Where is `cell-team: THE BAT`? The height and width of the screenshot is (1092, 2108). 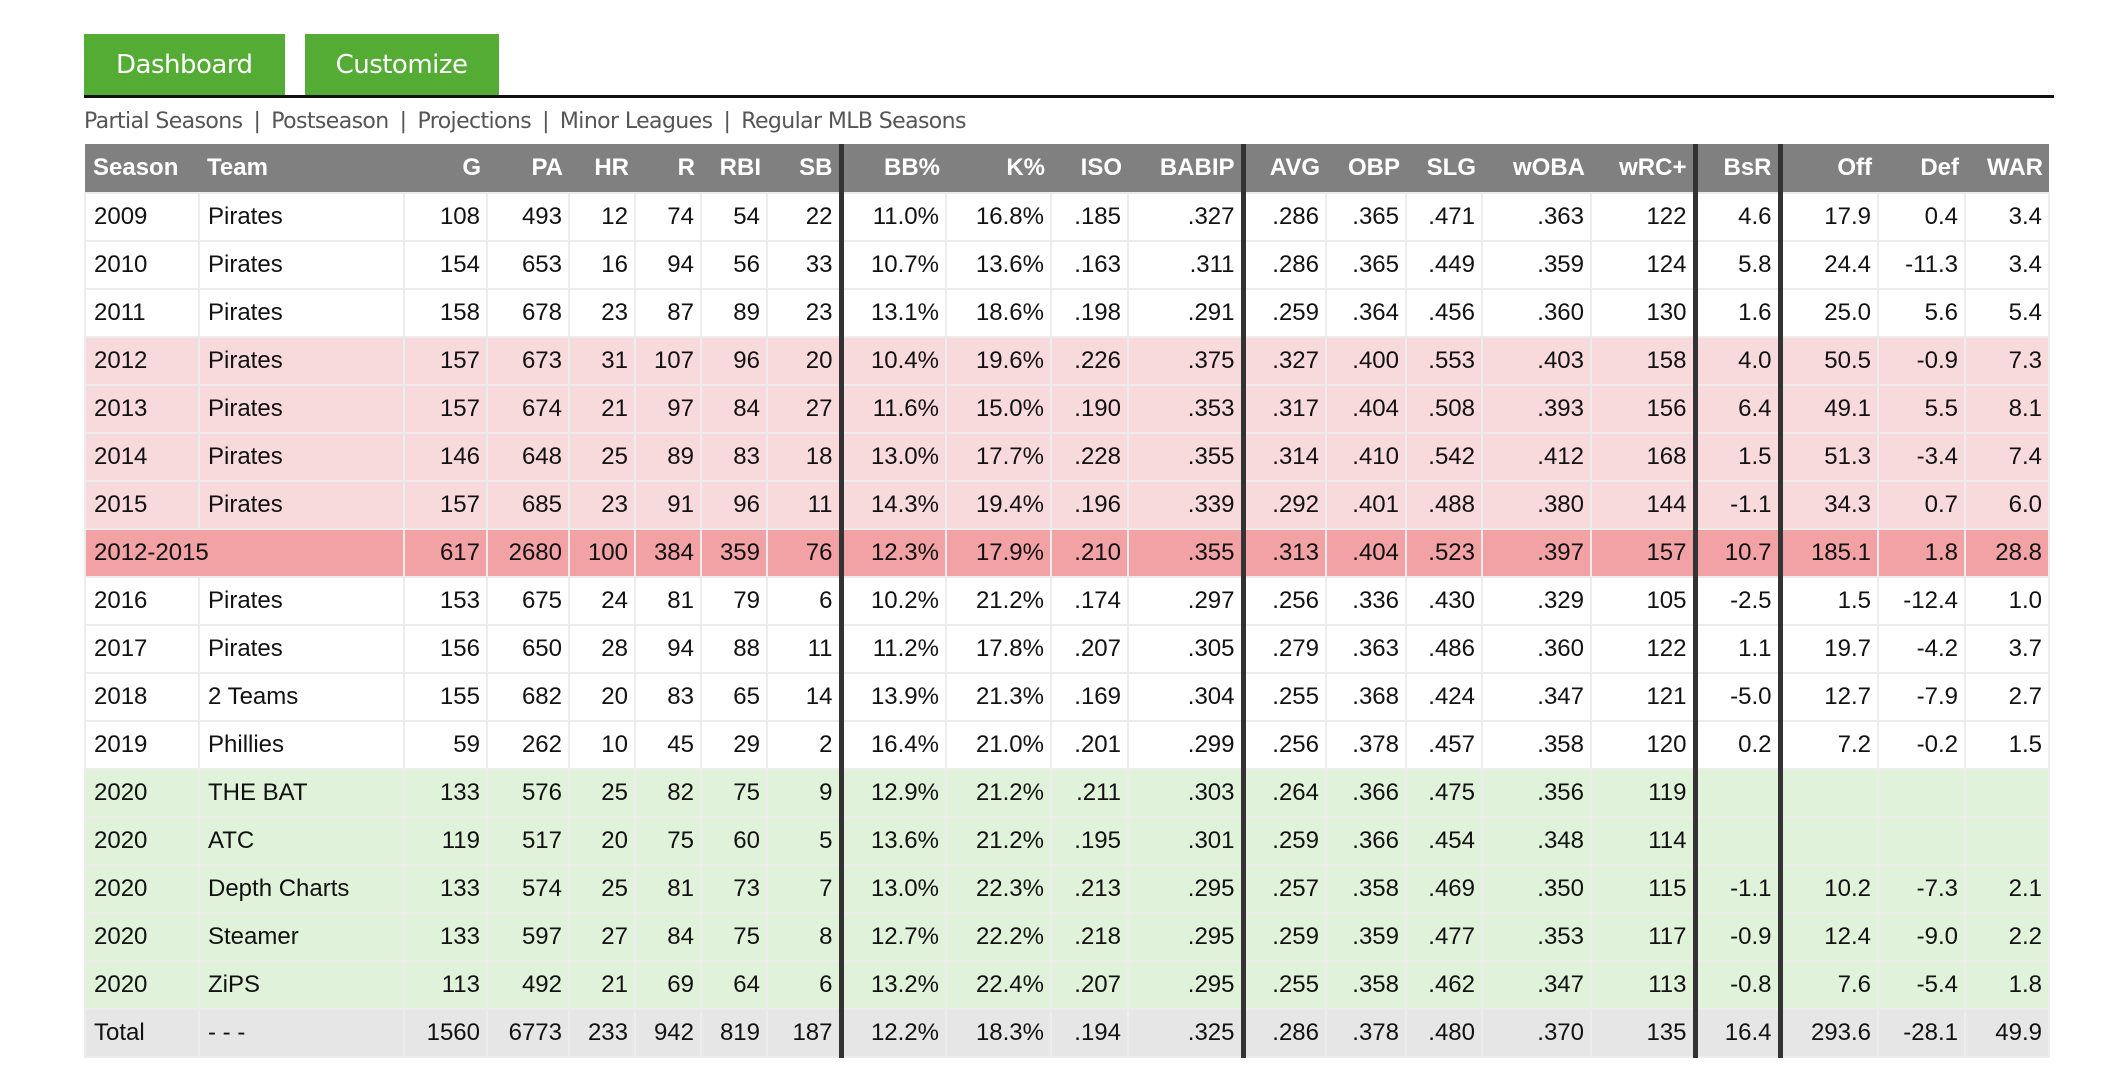
cell-team: THE BAT is located at coordinates (301, 793).